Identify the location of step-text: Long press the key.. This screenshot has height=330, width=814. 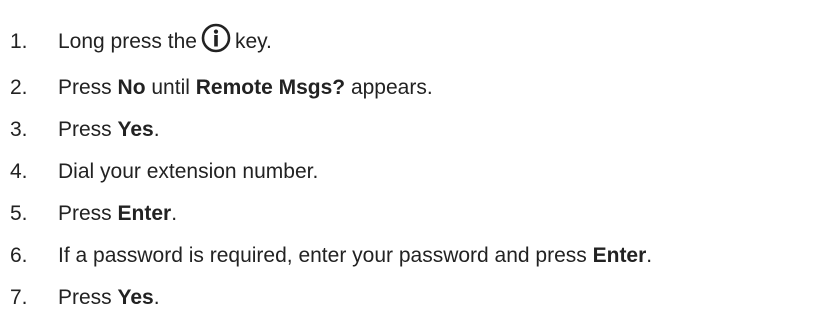
(165, 42).